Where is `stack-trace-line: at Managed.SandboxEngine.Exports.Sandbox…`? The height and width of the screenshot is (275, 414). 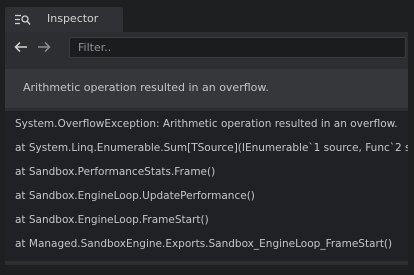
stack-trace-line: at Managed.SandboxEngine.Exports.Sandbox… is located at coordinates (203, 244).